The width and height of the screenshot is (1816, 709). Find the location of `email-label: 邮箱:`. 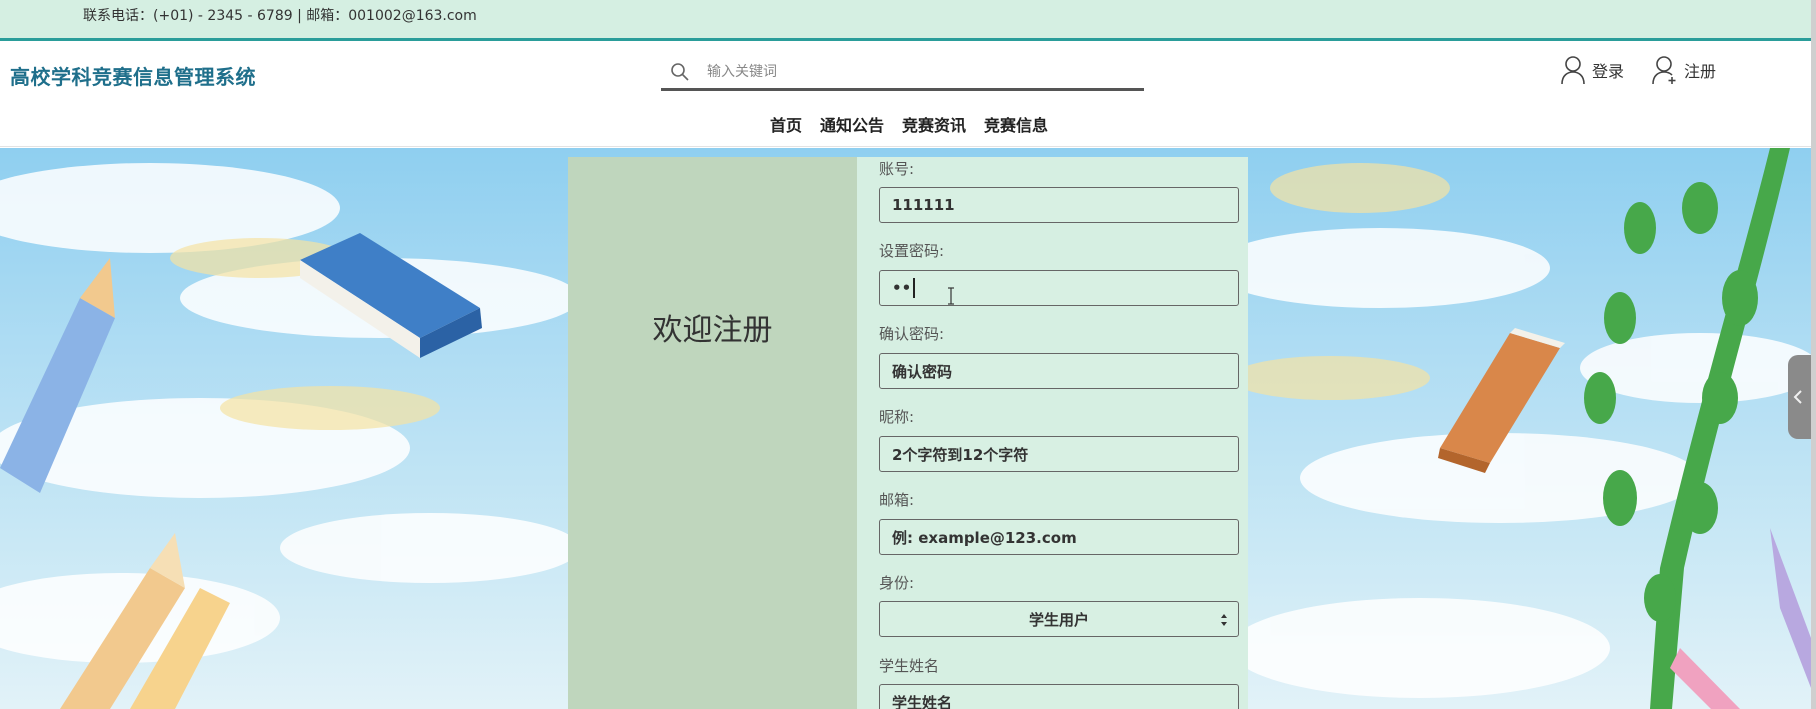

email-label: 邮箱: is located at coordinates (897, 500).